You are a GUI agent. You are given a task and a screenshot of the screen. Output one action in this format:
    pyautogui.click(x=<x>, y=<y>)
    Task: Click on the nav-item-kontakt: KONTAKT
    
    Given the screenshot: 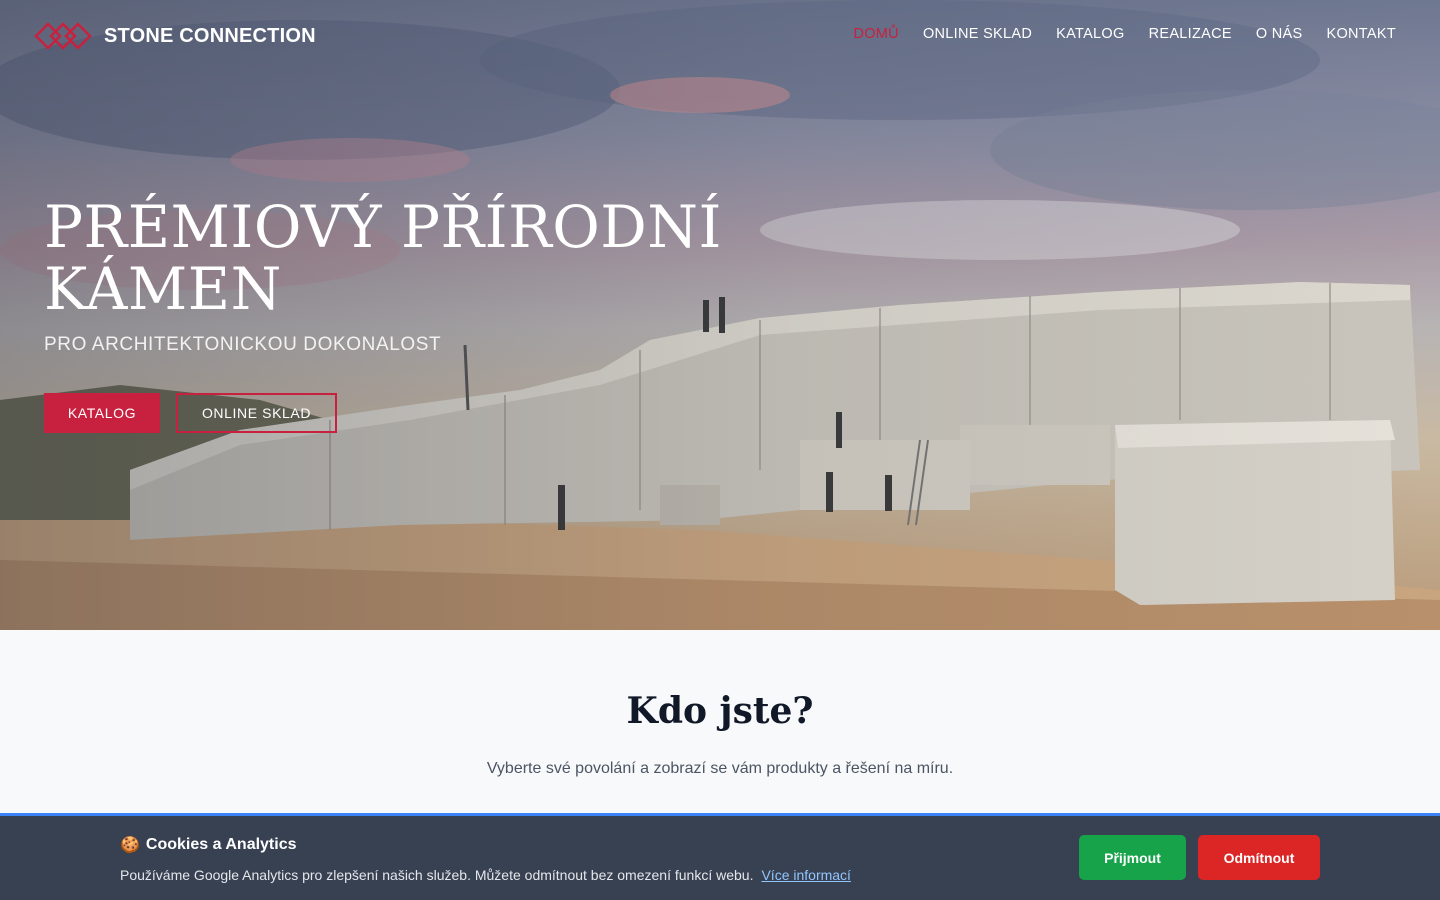 What is the action you would take?
    pyautogui.click(x=1361, y=34)
    